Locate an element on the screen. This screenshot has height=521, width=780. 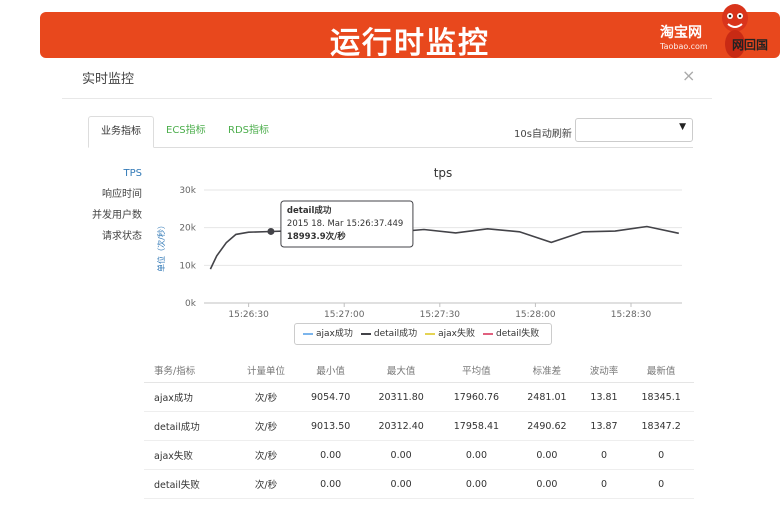
logo-subtext: Taobao.com is located at coordinates (684, 46).